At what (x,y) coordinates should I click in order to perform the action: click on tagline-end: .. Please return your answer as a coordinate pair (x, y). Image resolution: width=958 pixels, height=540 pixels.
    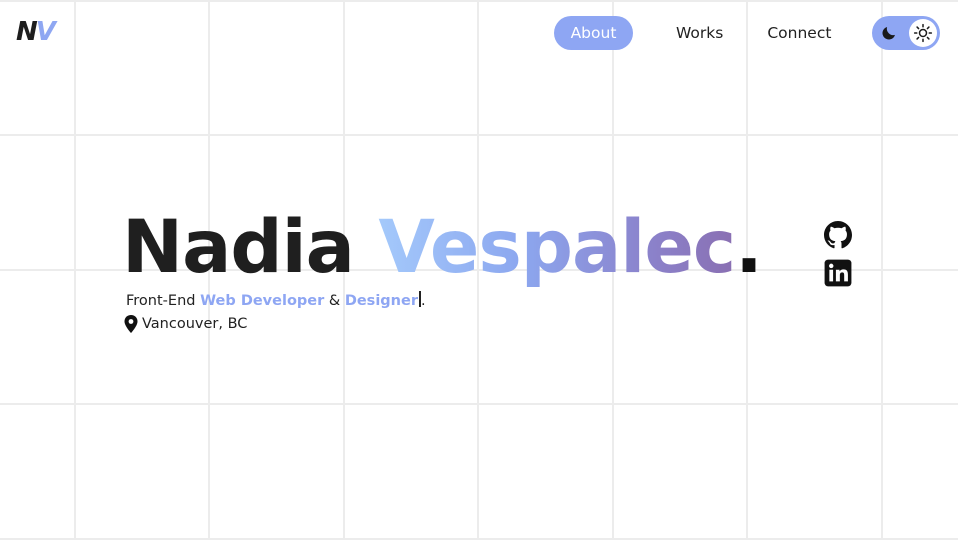
    Looking at the image, I should click on (423, 301).